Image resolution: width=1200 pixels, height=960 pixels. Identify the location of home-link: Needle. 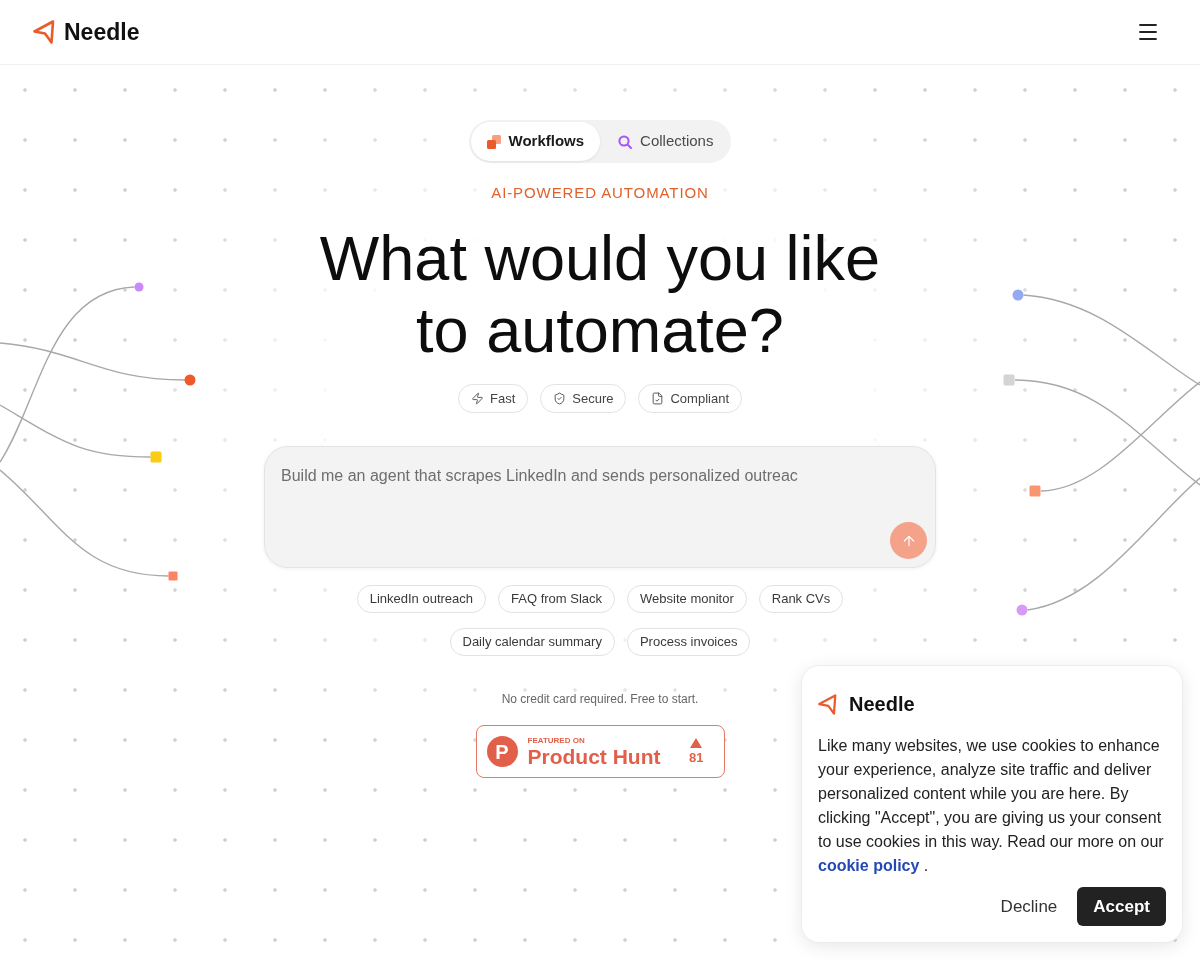
(86, 32).